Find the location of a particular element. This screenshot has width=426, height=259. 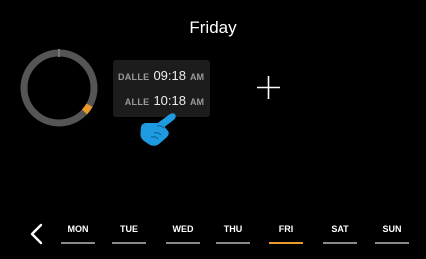

day-tab-label: SUN is located at coordinates (392, 229).